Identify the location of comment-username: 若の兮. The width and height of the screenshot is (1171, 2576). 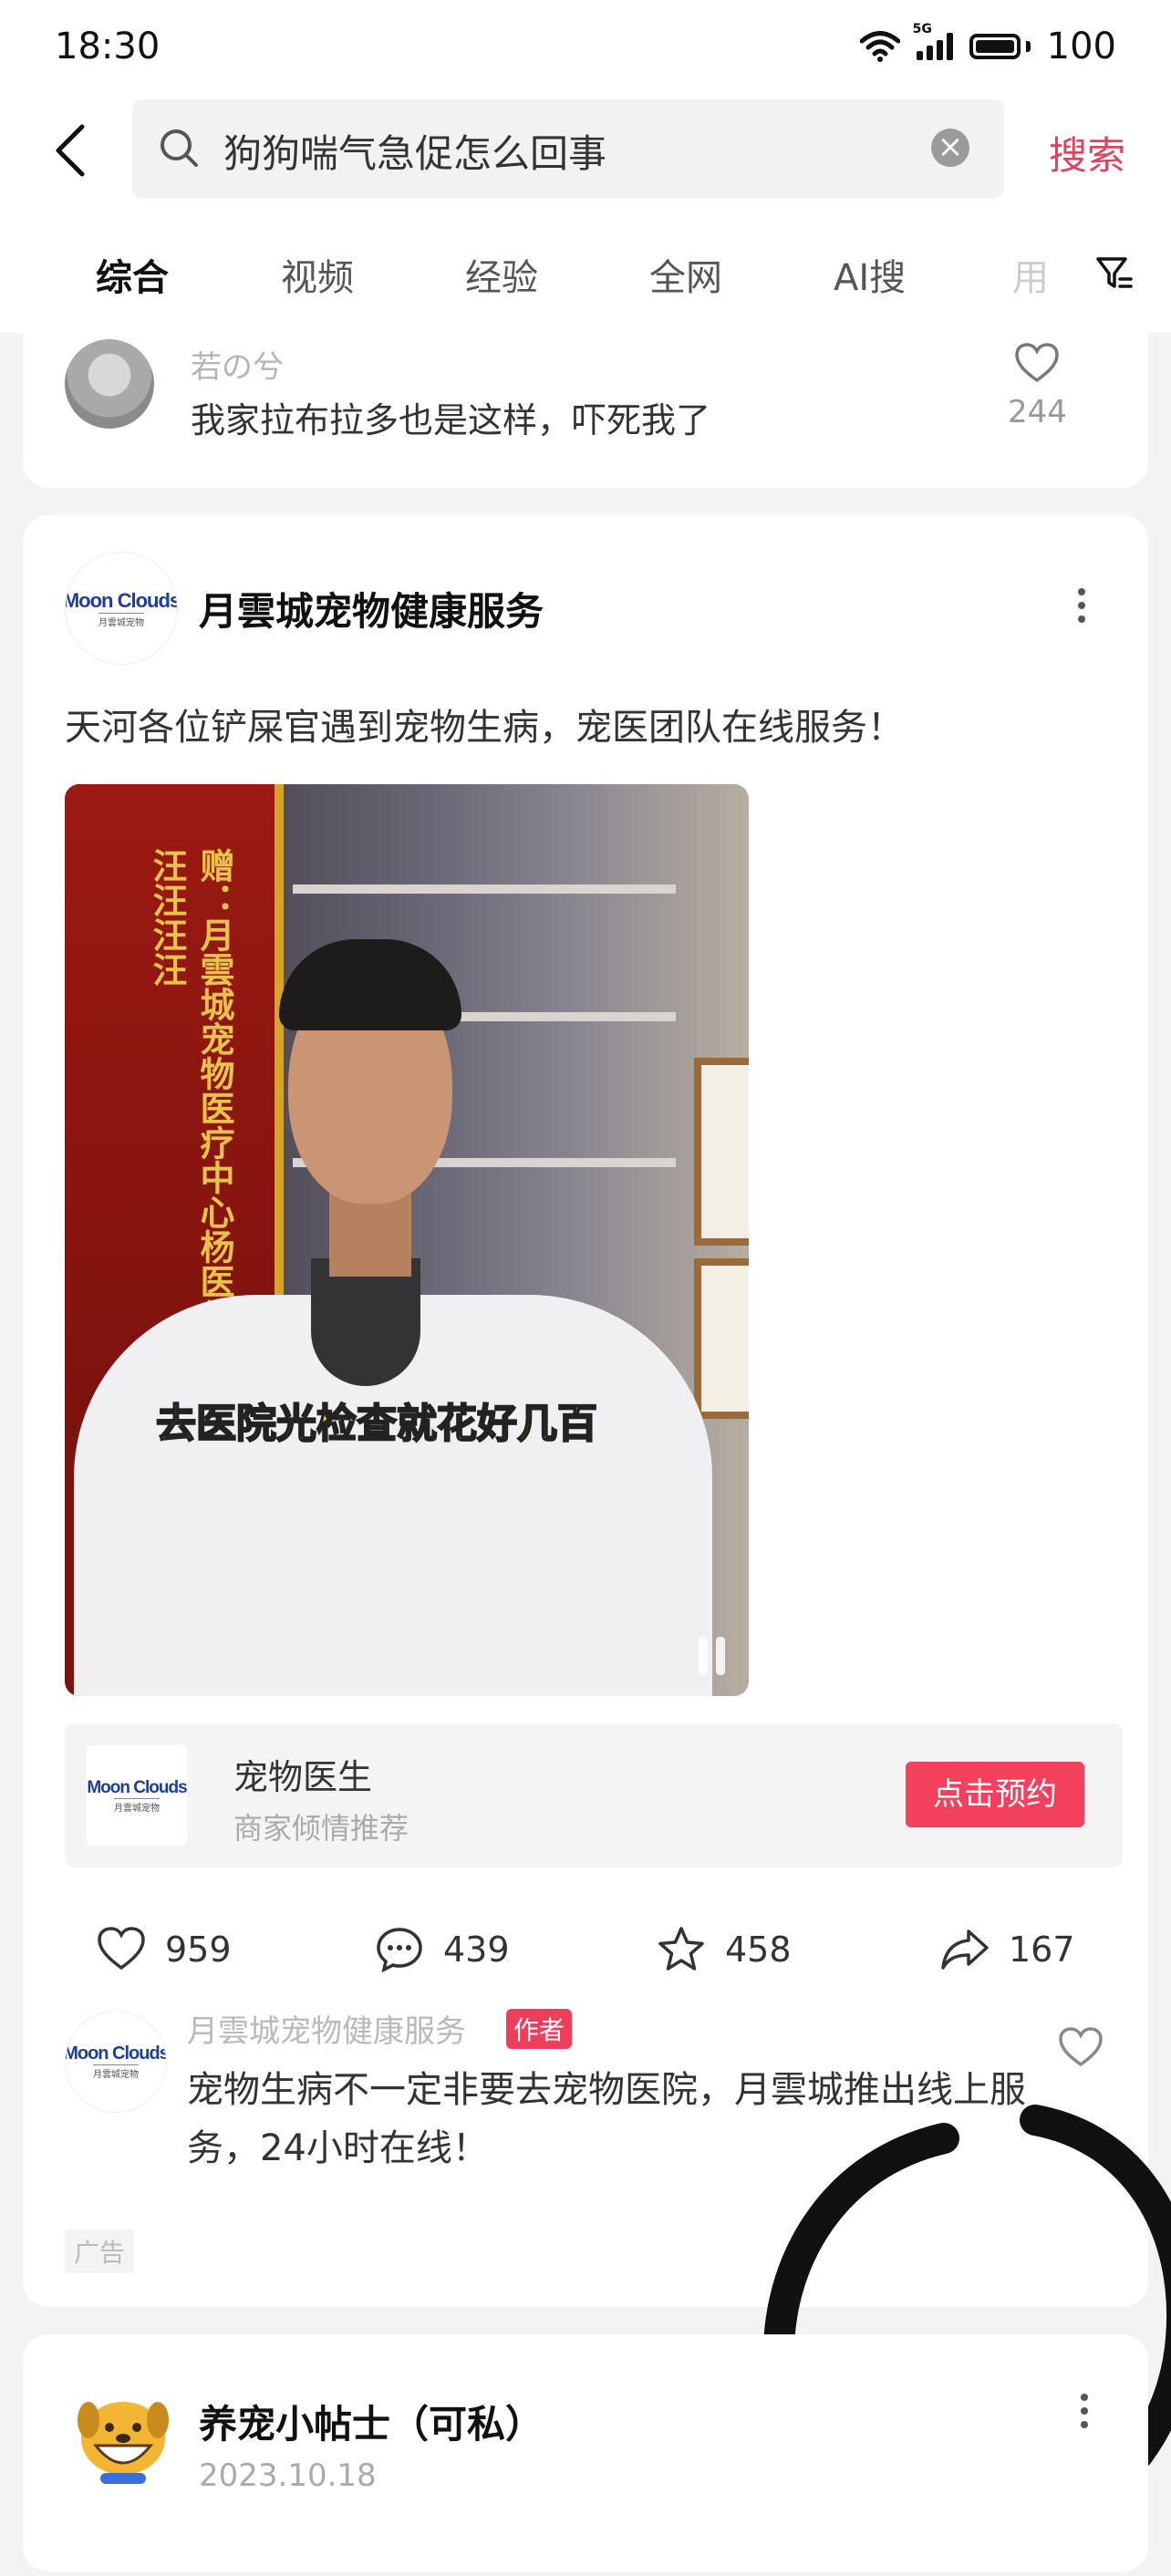
(237, 364).